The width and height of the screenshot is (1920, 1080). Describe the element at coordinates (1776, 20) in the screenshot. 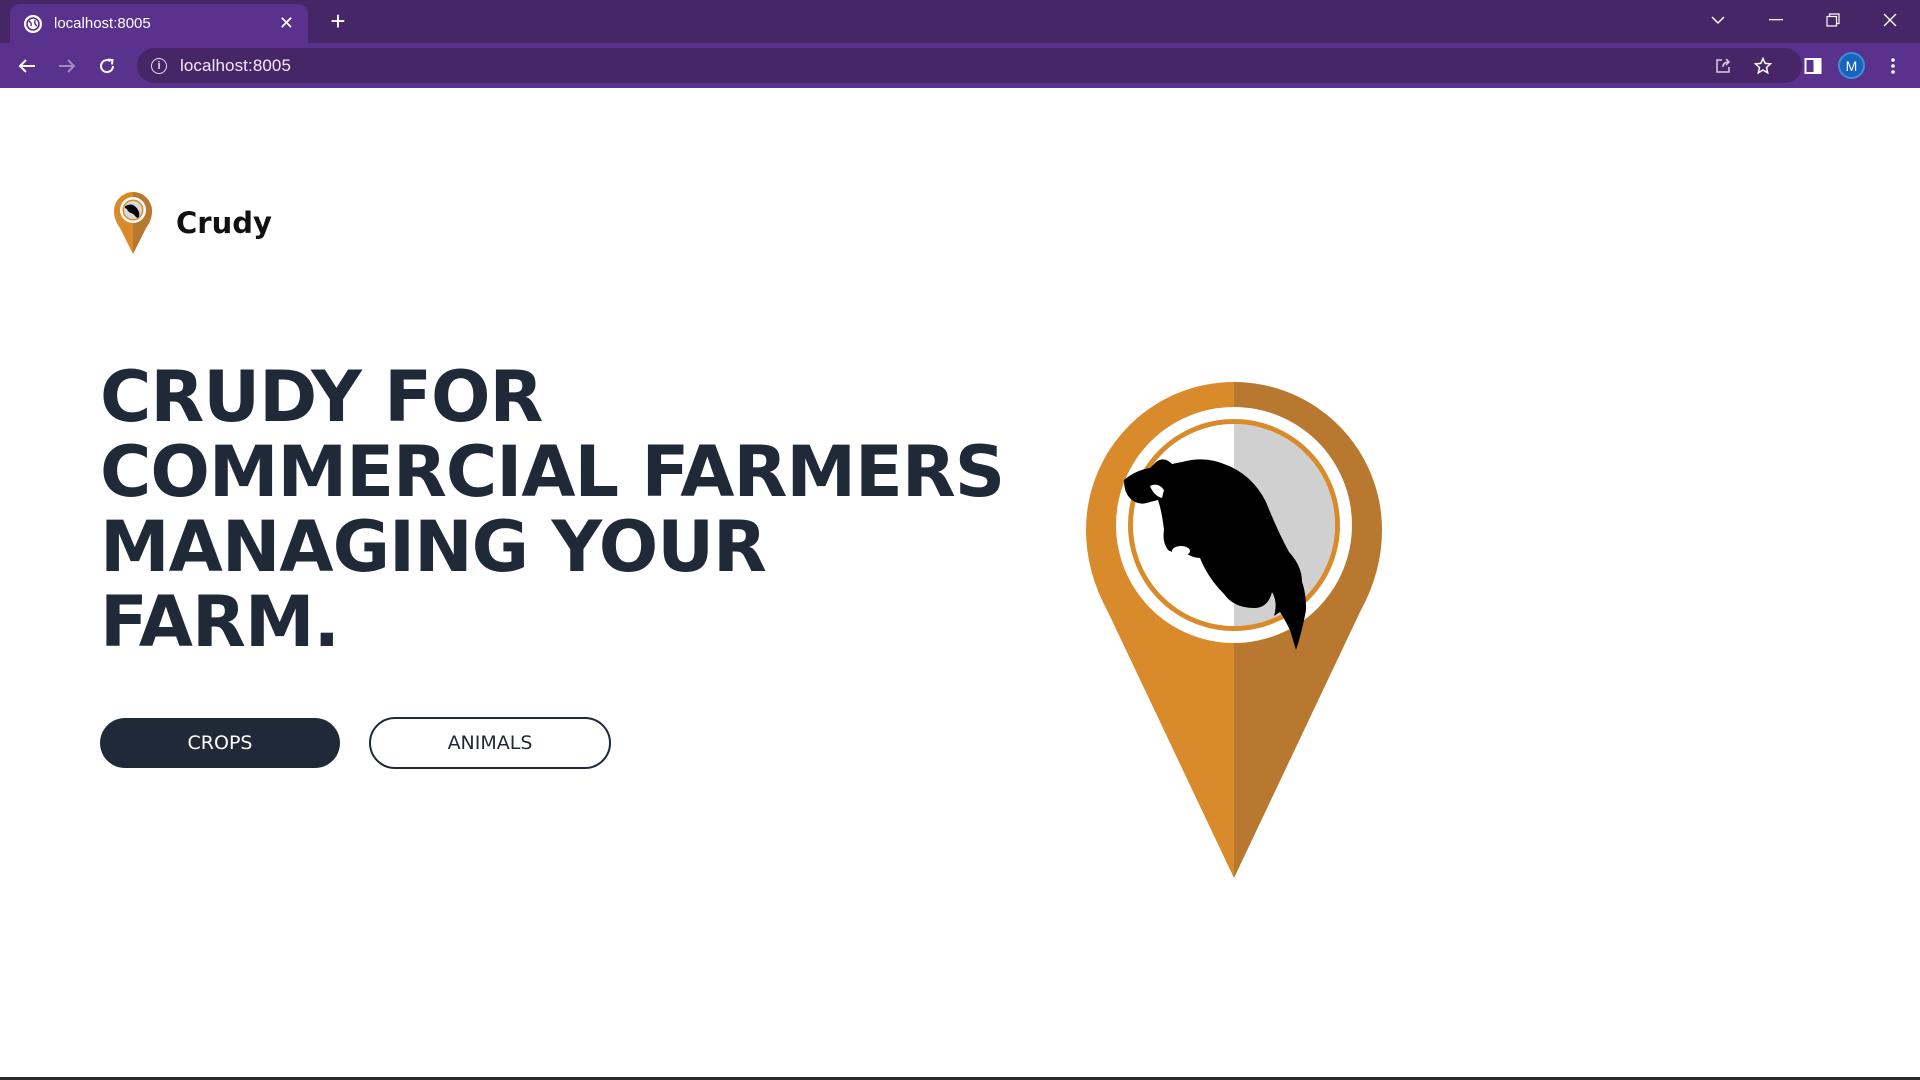

I see `minimize-icon` at that location.